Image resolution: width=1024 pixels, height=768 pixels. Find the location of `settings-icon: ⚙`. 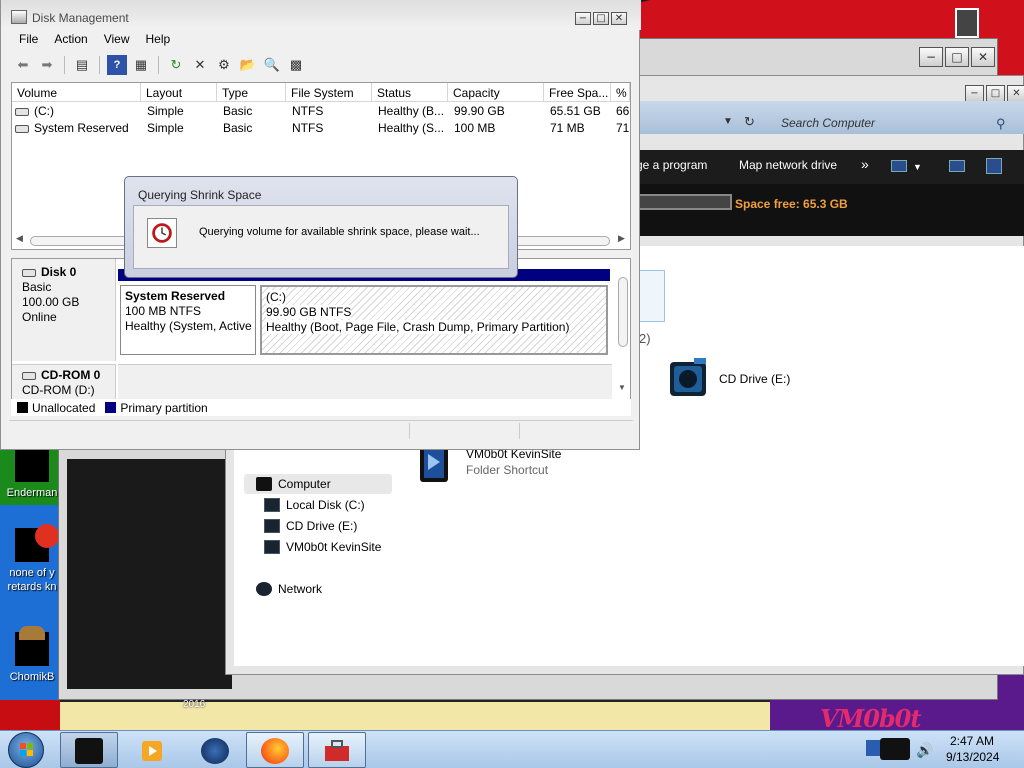

settings-icon: ⚙ is located at coordinates (224, 65).